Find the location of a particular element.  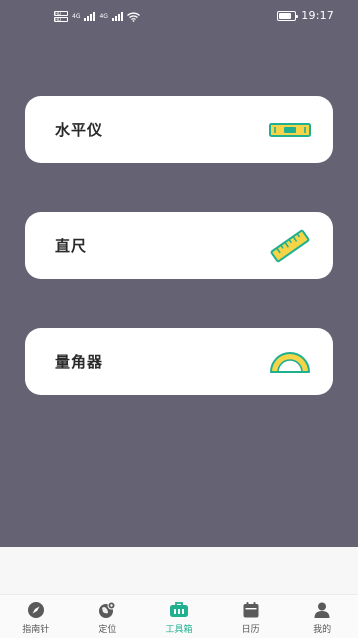

tab-label-calendar: 日历 is located at coordinates (250, 630).